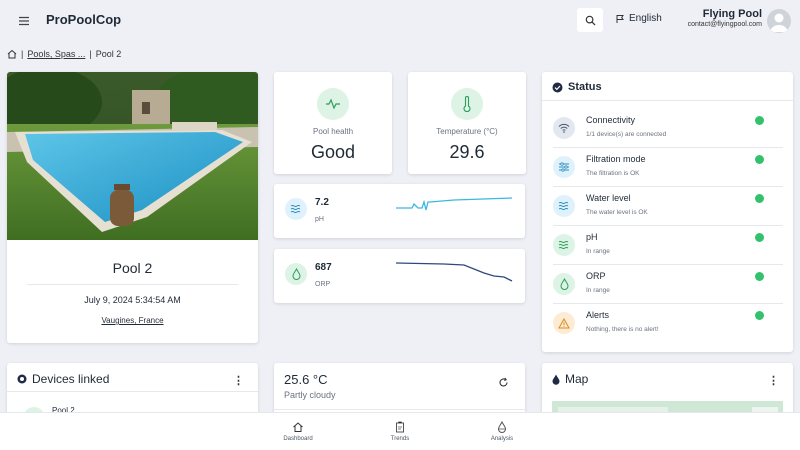  What do you see at coordinates (557, 87) in the screenshot?
I see `check-circle-icon` at bounding box center [557, 87].